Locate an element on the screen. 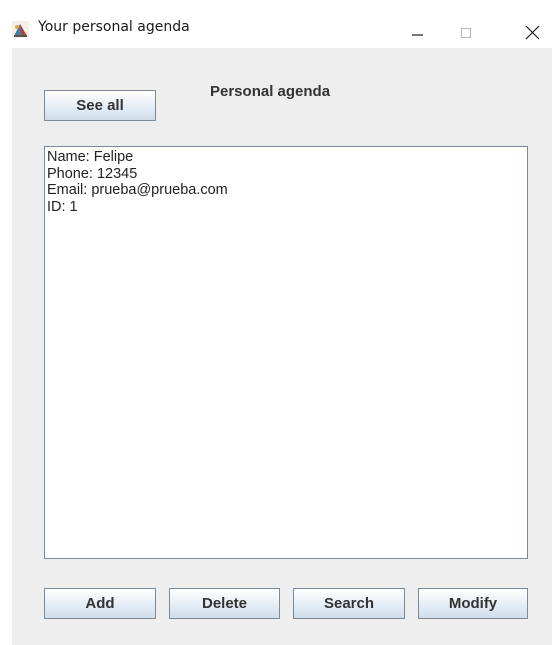 The image size is (552, 645). delete-button: Delete is located at coordinates (224, 603).